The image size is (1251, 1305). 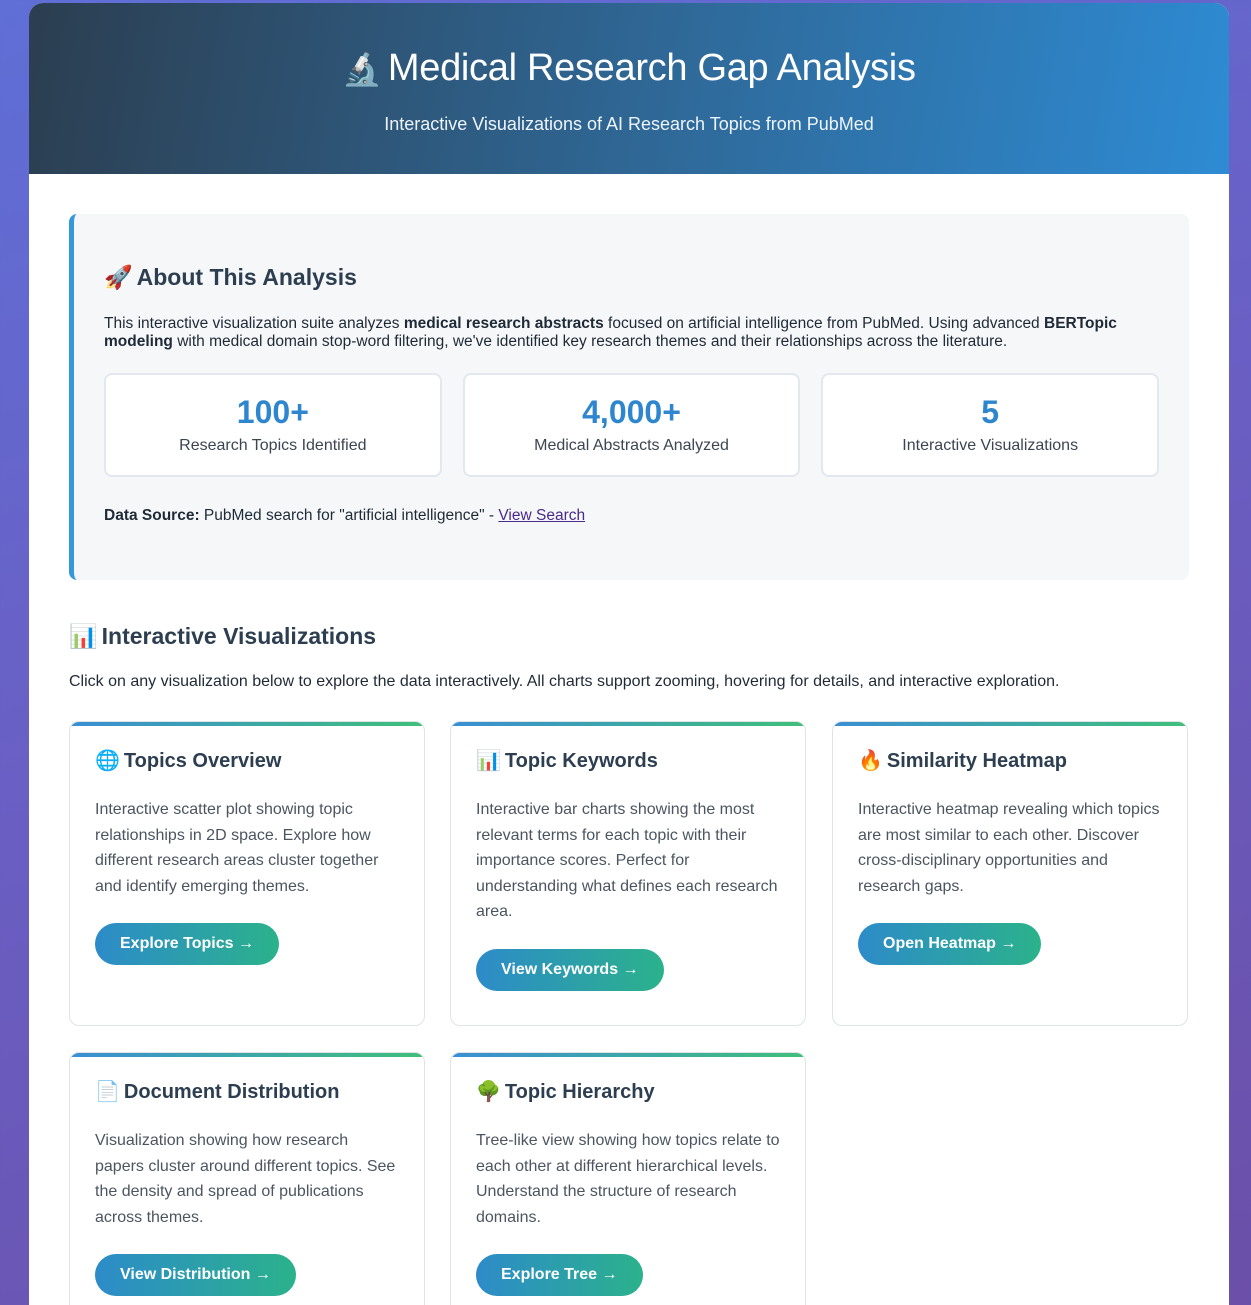 I want to click on visualizations-title-text: Interactive Visualizations, so click(x=239, y=636).